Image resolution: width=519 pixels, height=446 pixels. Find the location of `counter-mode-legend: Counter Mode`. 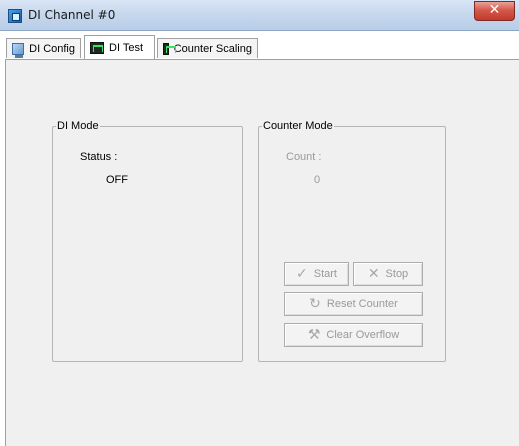

counter-mode-legend: Counter Mode is located at coordinates (298, 126).